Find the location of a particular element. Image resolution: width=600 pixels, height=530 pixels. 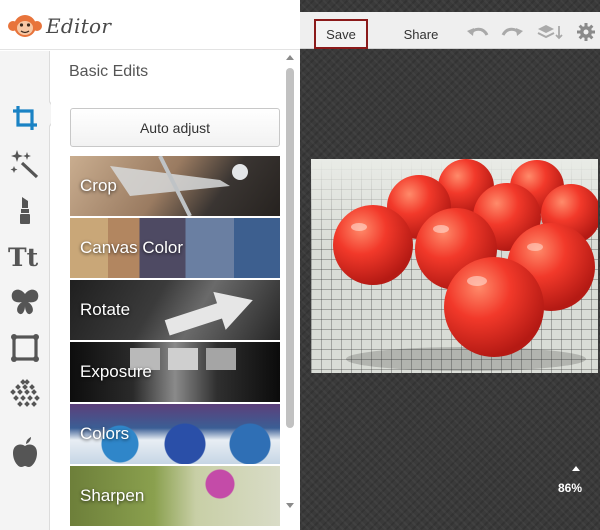

app-title: Editor is located at coordinates (79, 26).